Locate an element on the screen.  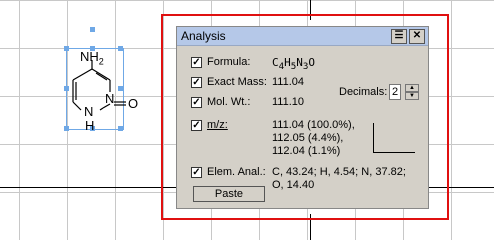
mass-spectrum-baseline is located at coordinates (394, 152).